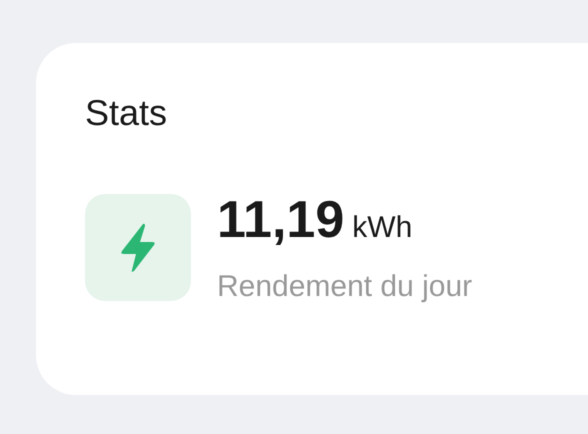 Image resolution: width=588 pixels, height=434 pixels. What do you see at coordinates (138, 247) in the screenshot?
I see `lightning-icon` at bounding box center [138, 247].